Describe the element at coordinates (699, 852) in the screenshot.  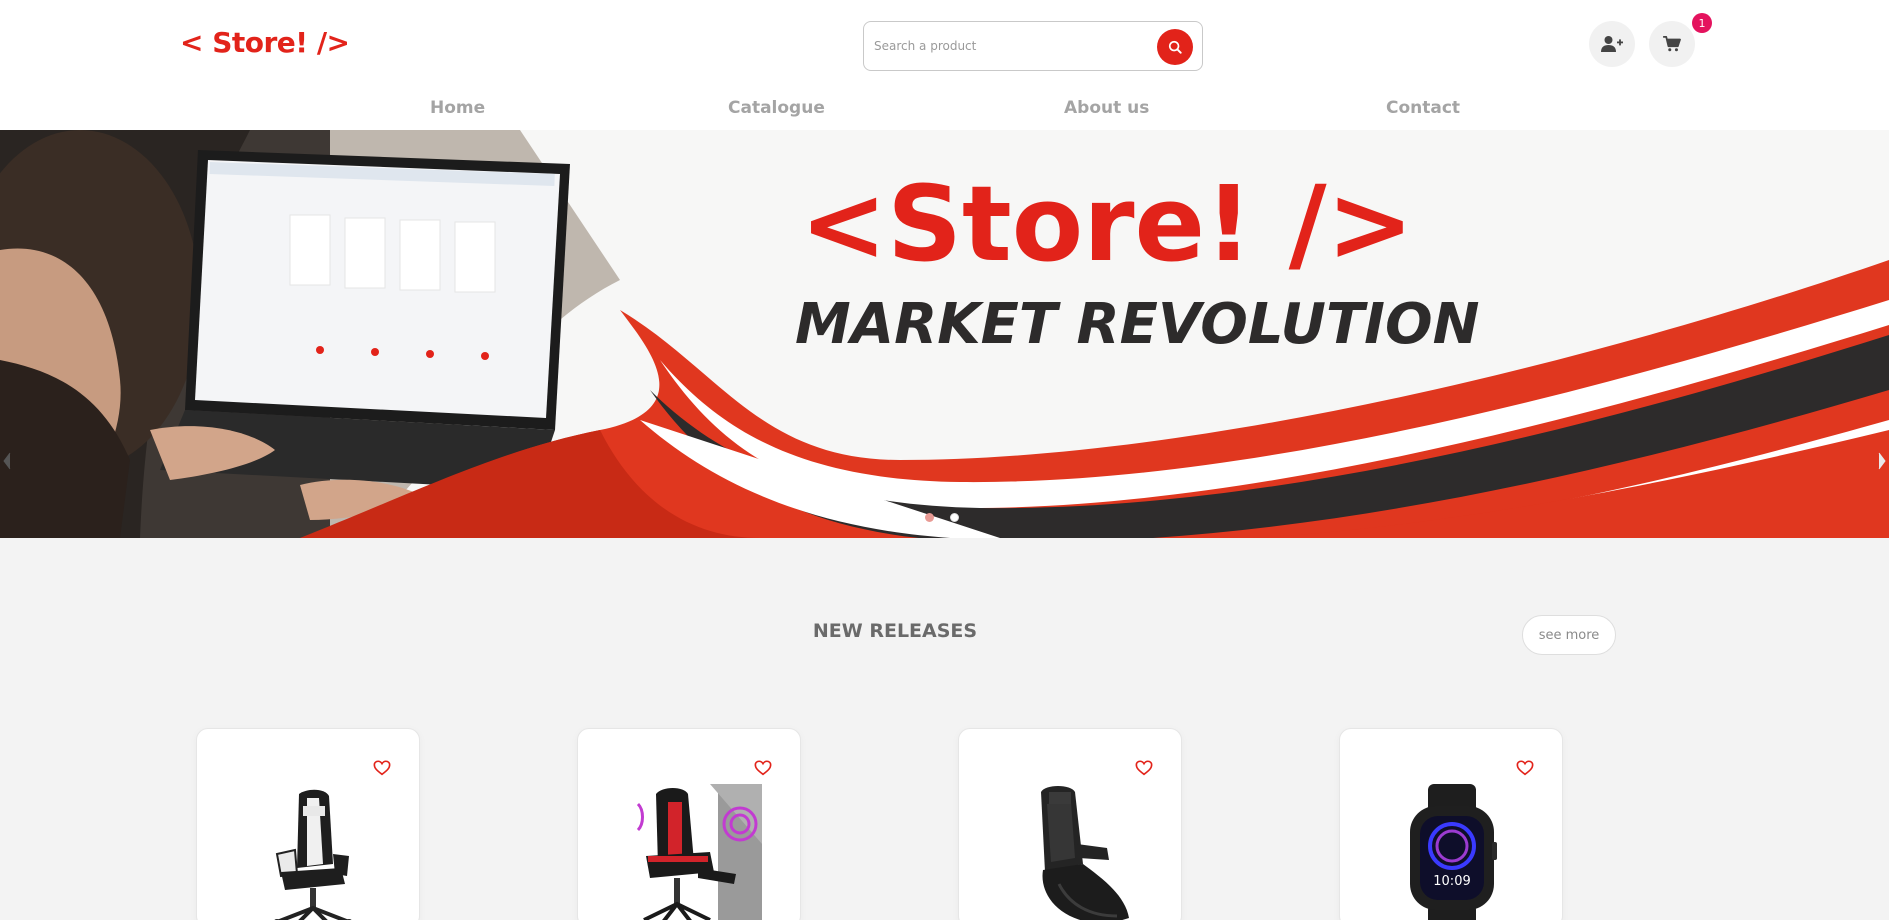
I see `gaming-chair-red-icon` at that location.